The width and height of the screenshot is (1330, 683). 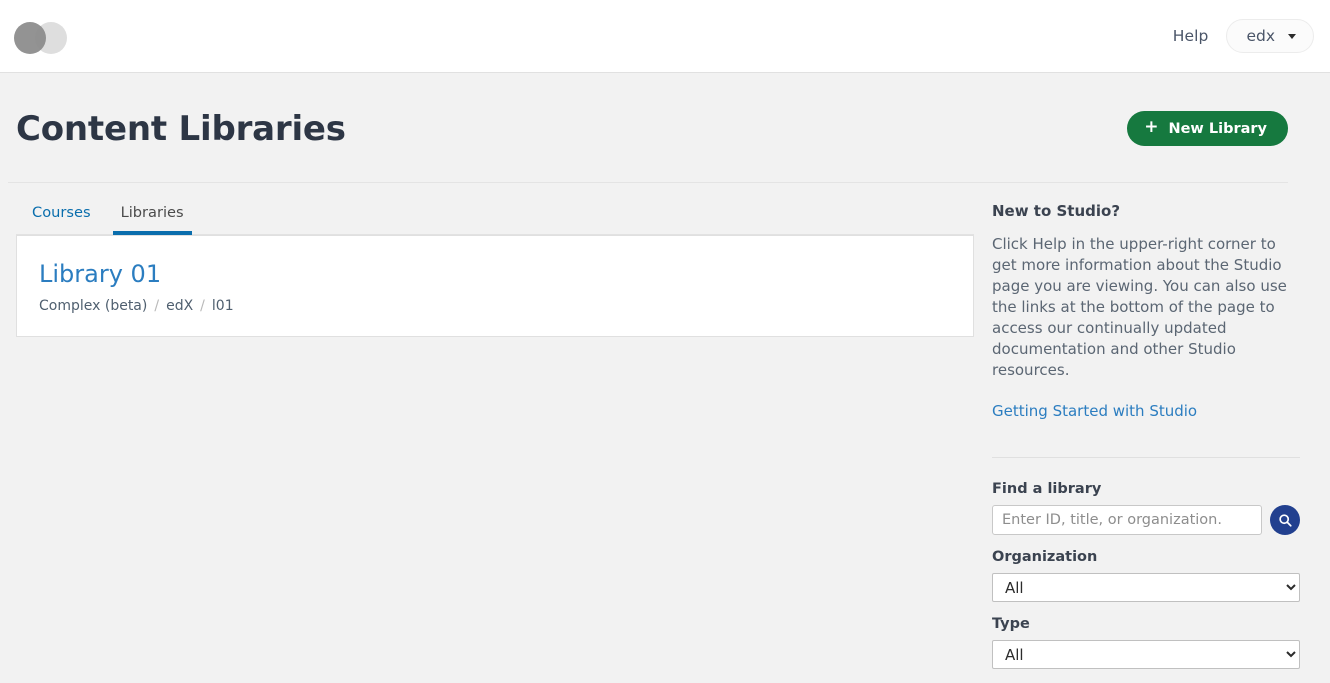 I want to click on tab-bar: Courses Libraries, so click(x=495, y=218).